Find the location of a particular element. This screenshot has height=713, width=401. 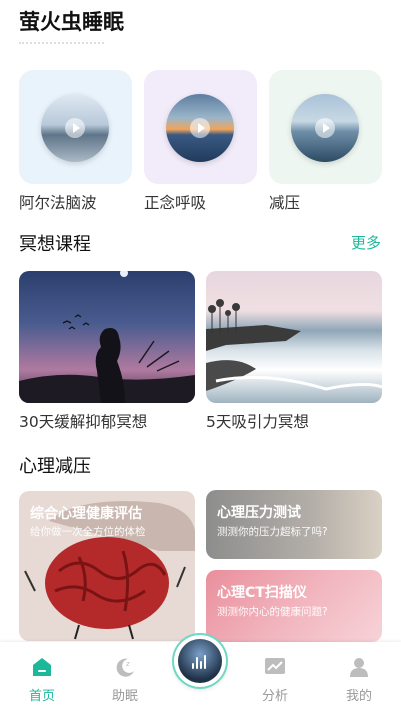

course-silhouette-image is located at coordinates (107, 337).